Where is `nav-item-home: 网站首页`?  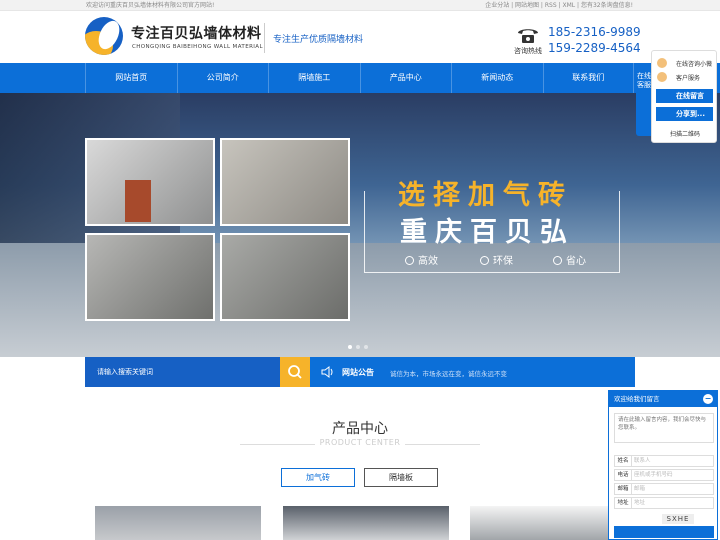 nav-item-home: 网站首页 is located at coordinates (131, 78).